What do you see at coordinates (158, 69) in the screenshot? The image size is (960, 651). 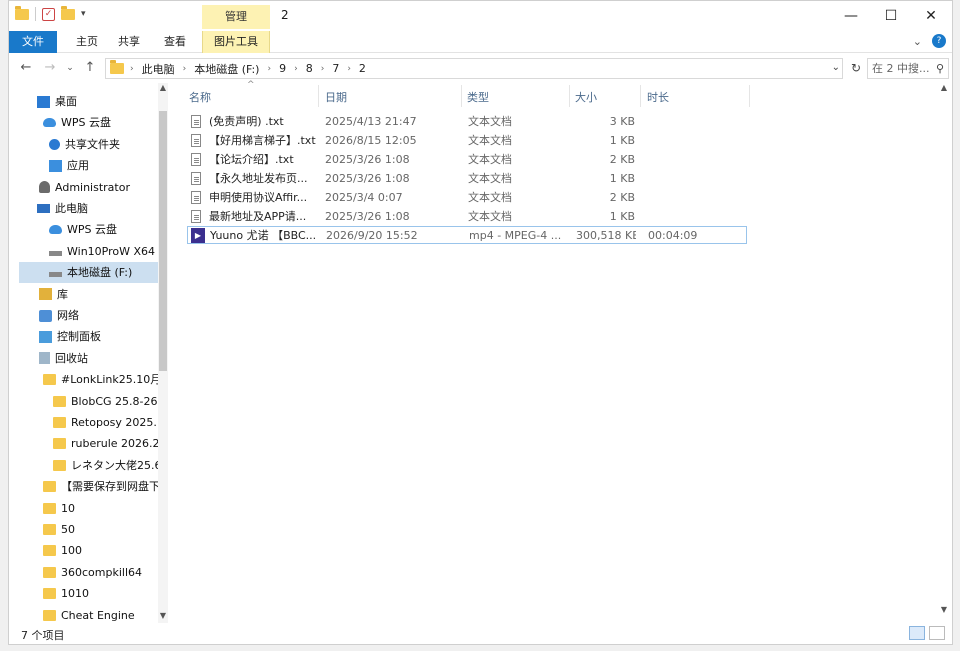 I see `breadcrumb-this-pc: 此电脑` at bounding box center [158, 69].